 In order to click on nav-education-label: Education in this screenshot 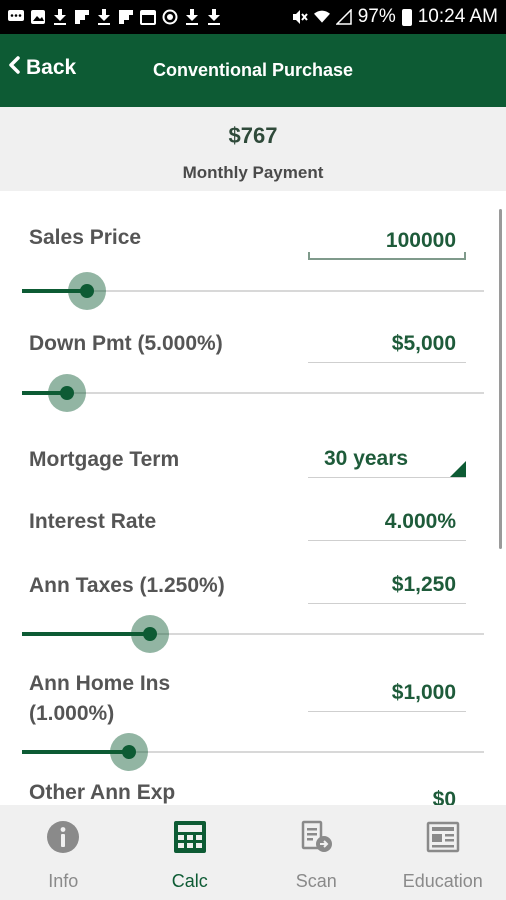, I will do `click(442, 881)`.